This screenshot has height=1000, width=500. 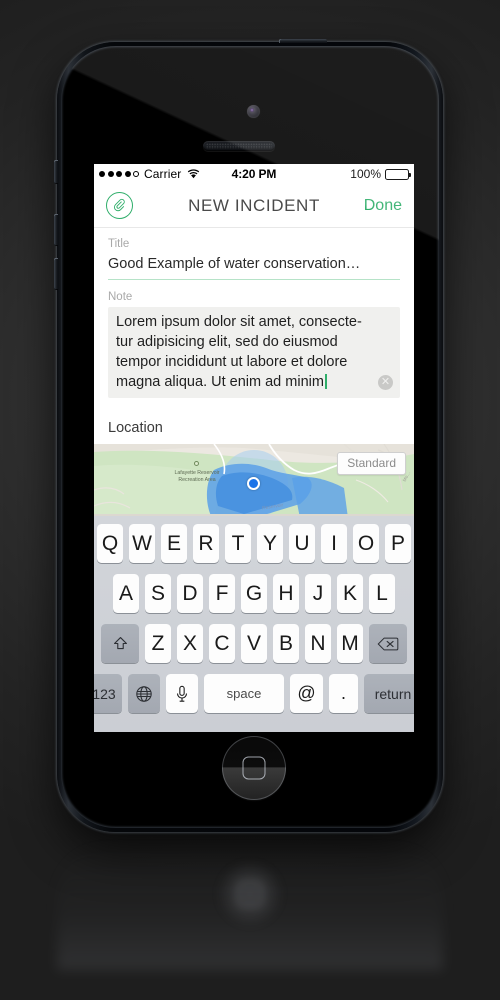 What do you see at coordinates (158, 593) in the screenshot?
I see `key-s: S` at bounding box center [158, 593].